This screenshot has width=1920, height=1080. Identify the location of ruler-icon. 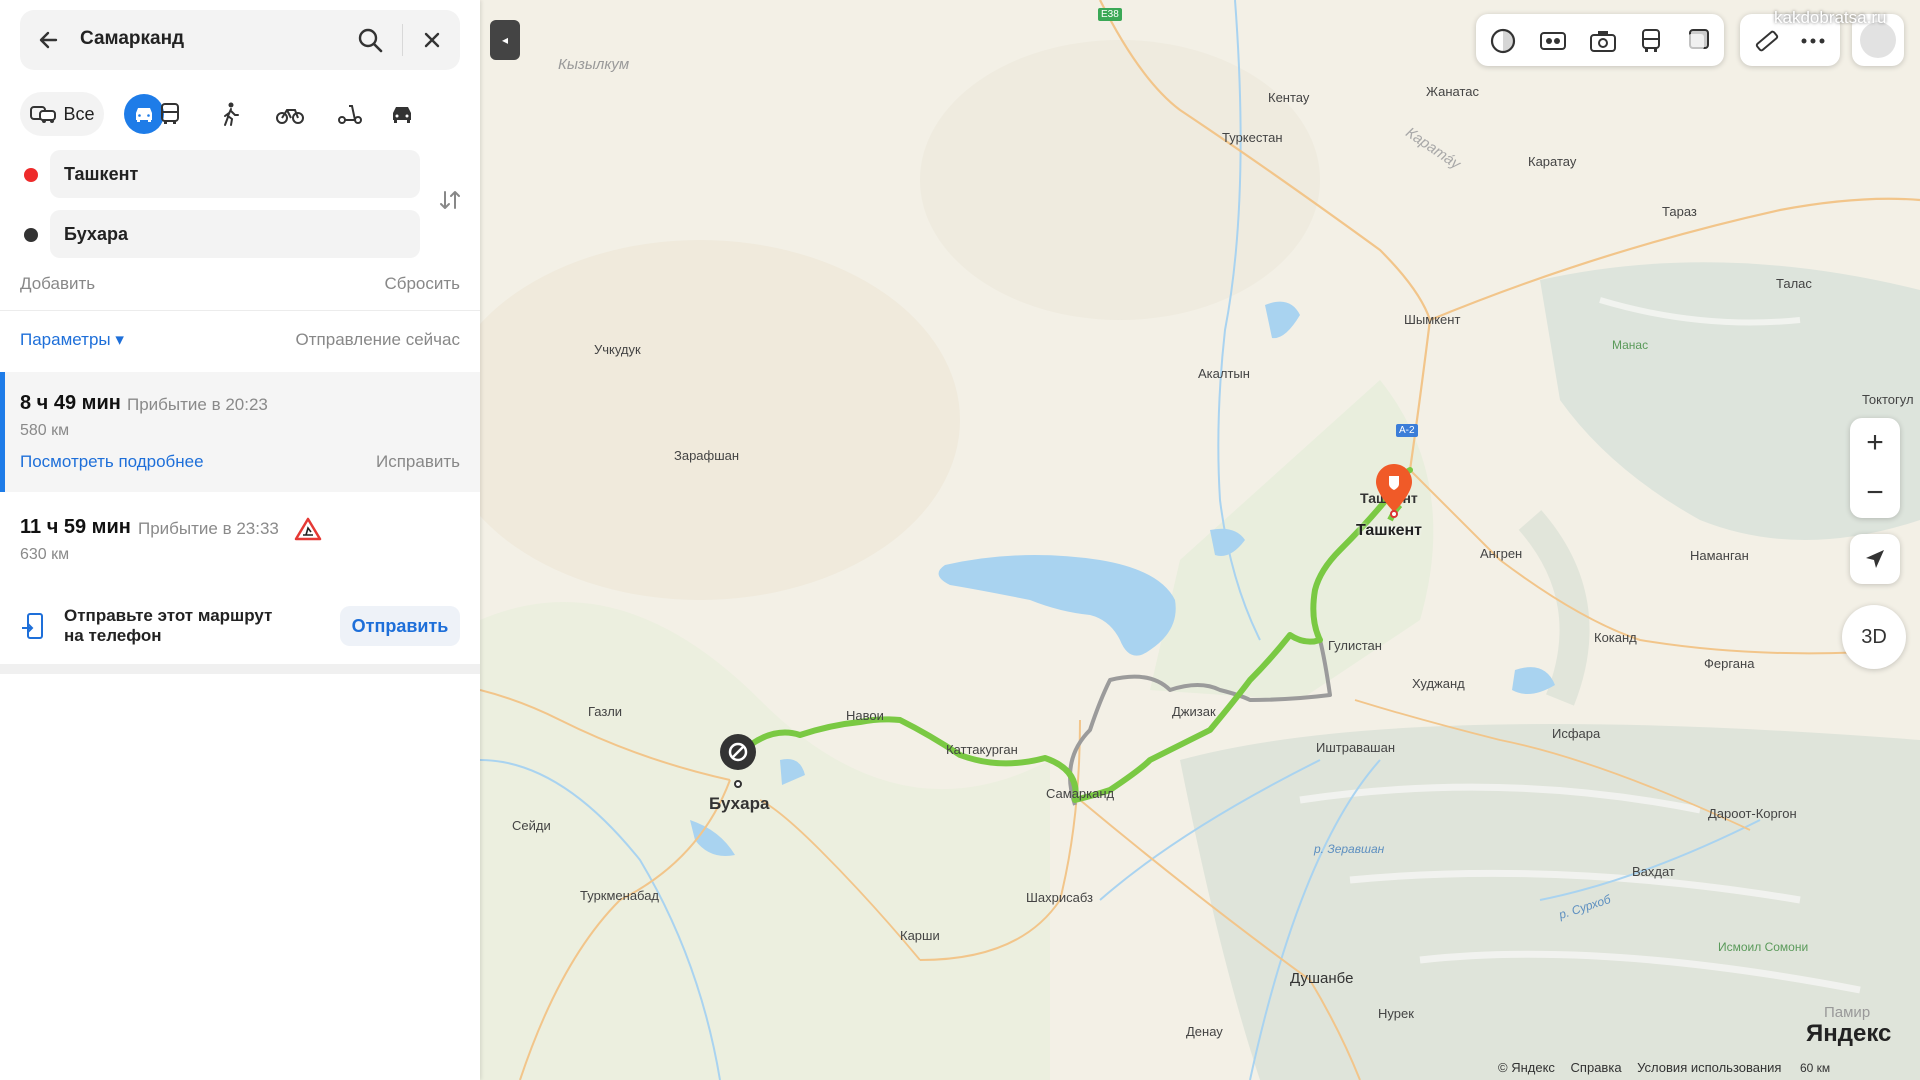
(1767, 41).